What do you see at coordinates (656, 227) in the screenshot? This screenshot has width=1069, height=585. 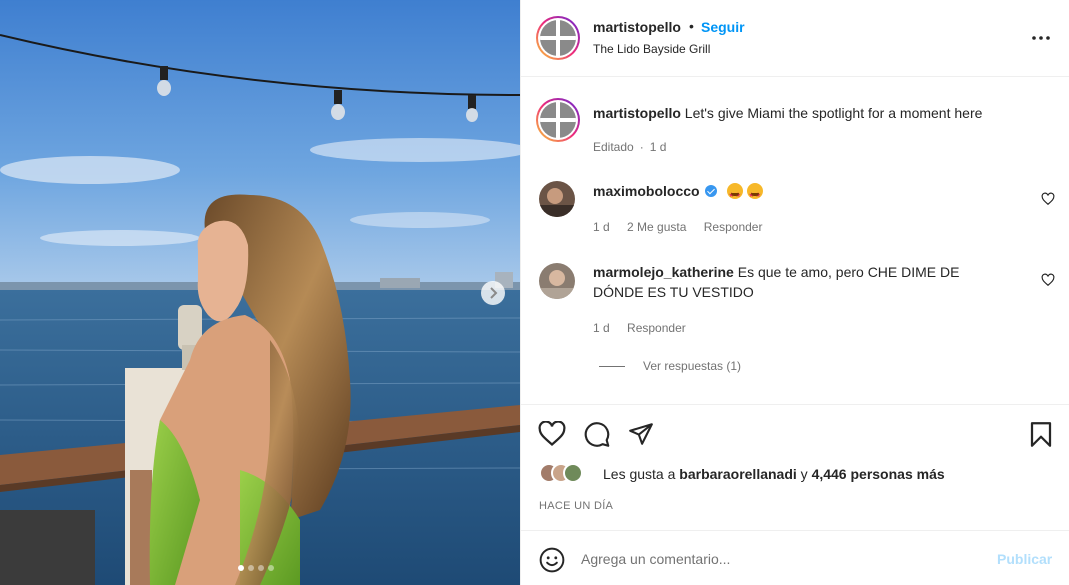 I see `comment-likes: 2 Me gusta` at bounding box center [656, 227].